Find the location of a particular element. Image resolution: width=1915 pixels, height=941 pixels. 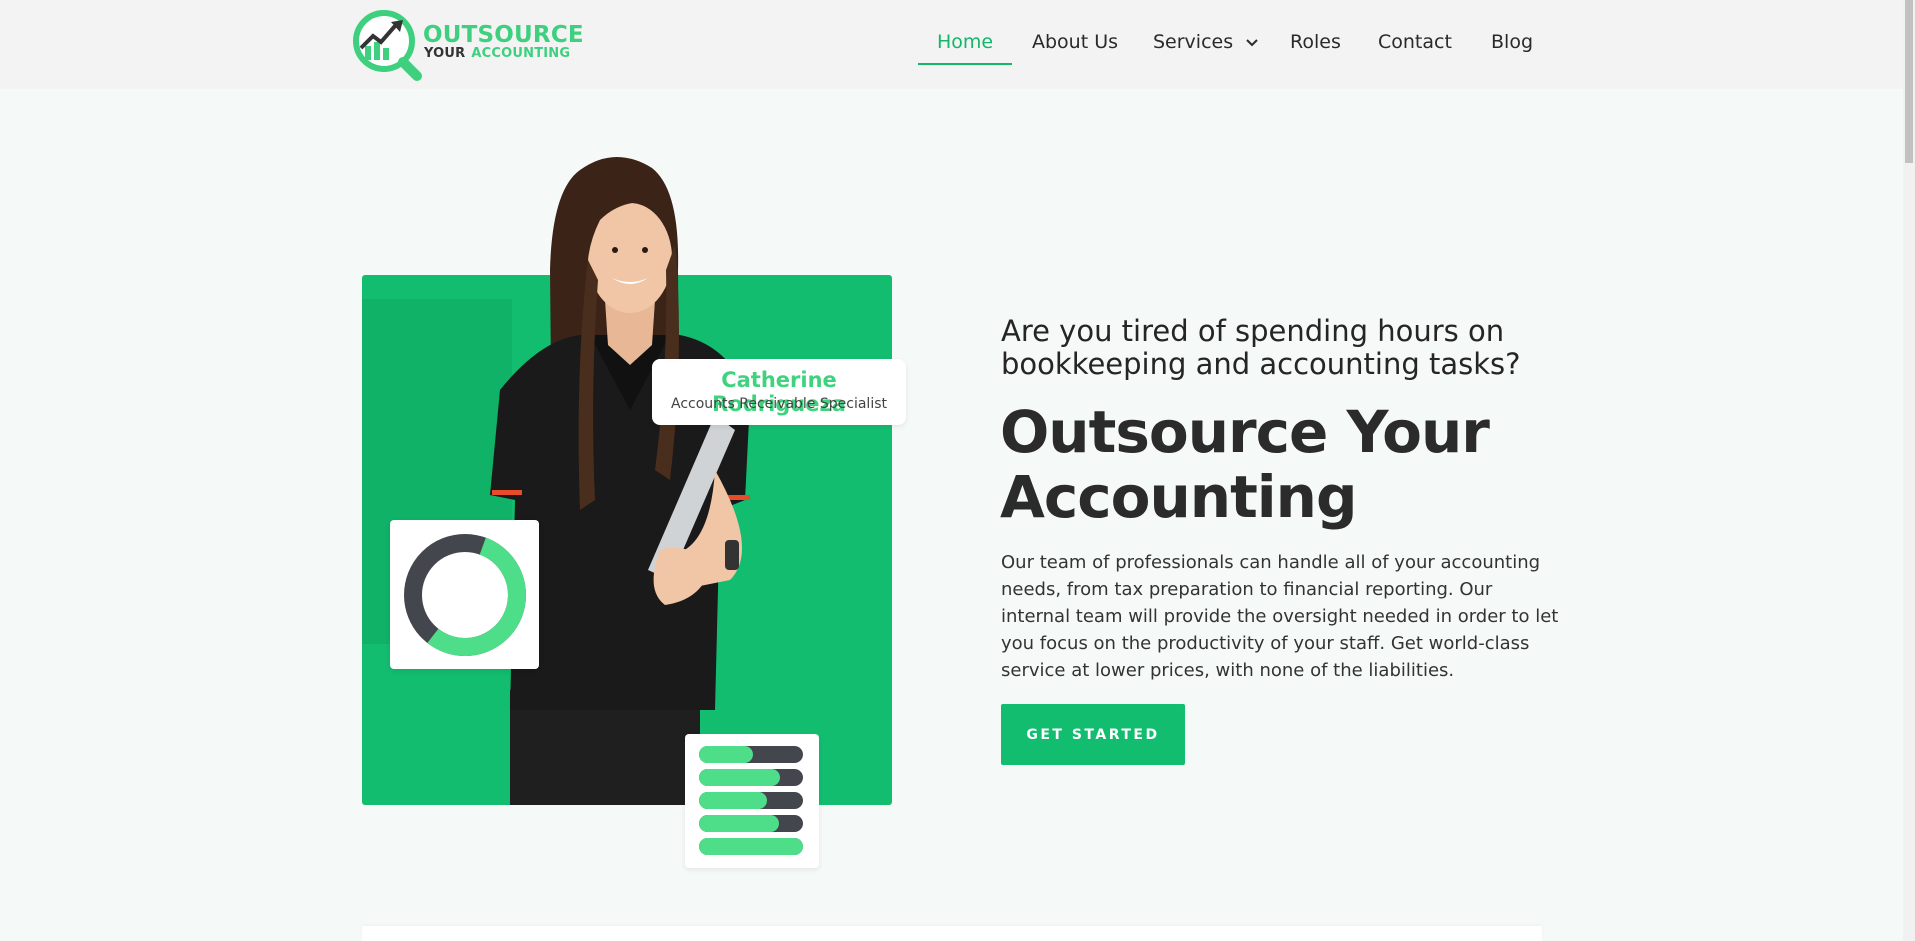

nav-home: Home is located at coordinates (965, 42).